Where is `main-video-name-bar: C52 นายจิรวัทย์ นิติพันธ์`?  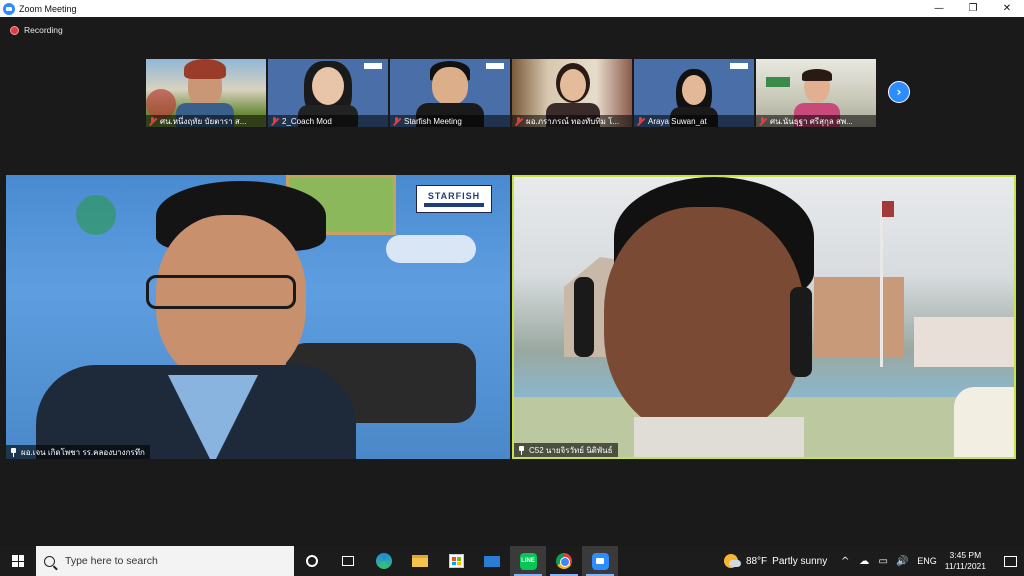
main-video-name-bar: C52 นายจิรวัทย์ นิติพันธ์ is located at coordinates (566, 450).